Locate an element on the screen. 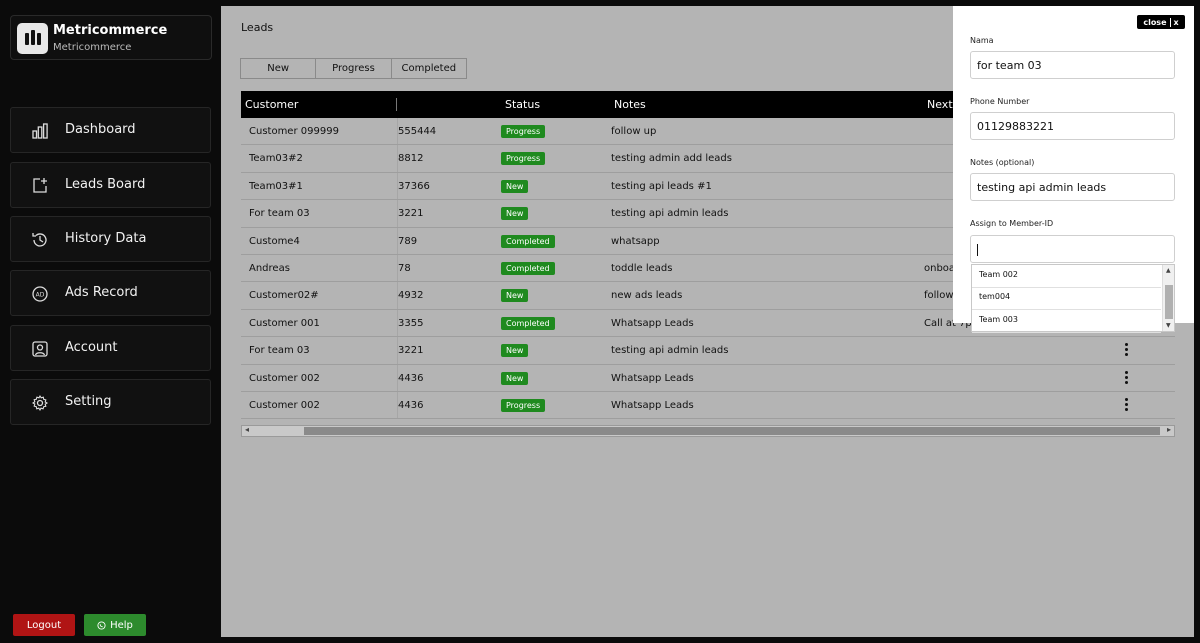 Image resolution: width=1200 pixels, height=643 pixels. help-button: Help is located at coordinates (115, 625).